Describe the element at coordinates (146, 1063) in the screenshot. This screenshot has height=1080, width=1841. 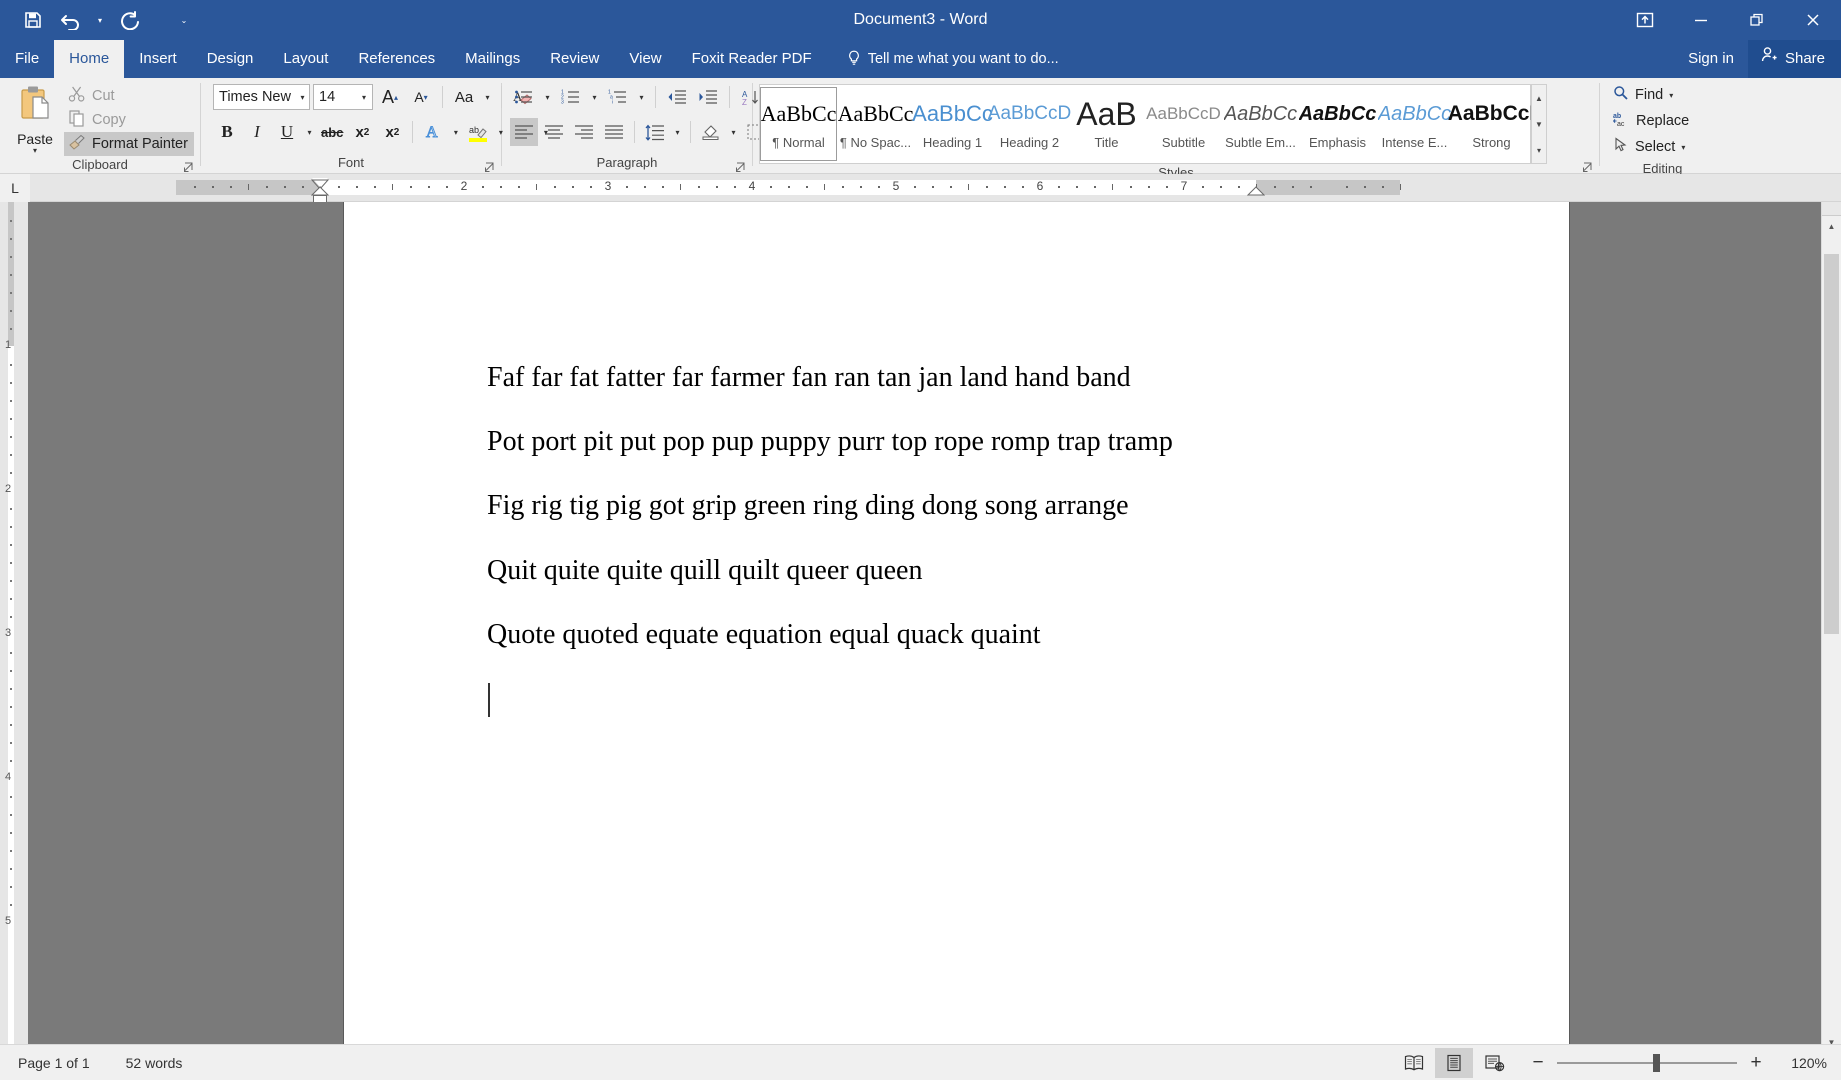
I see `word-count: 52 words` at that location.